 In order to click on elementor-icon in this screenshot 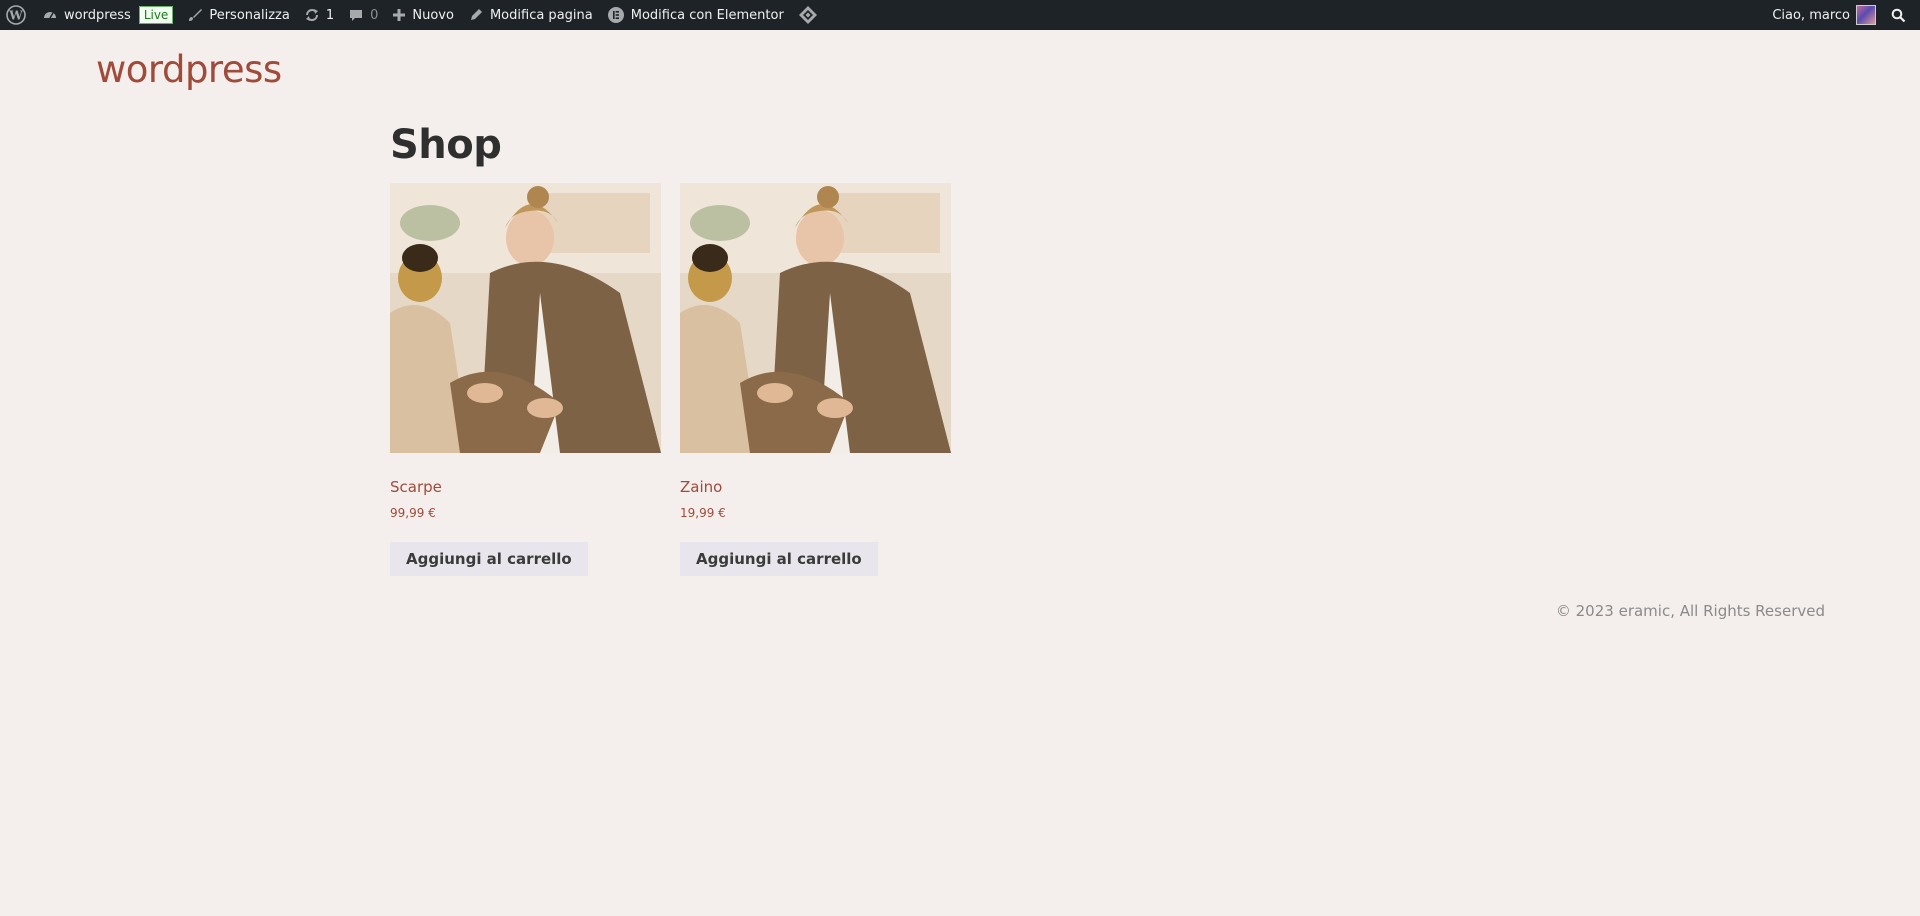, I will do `click(615, 15)`.